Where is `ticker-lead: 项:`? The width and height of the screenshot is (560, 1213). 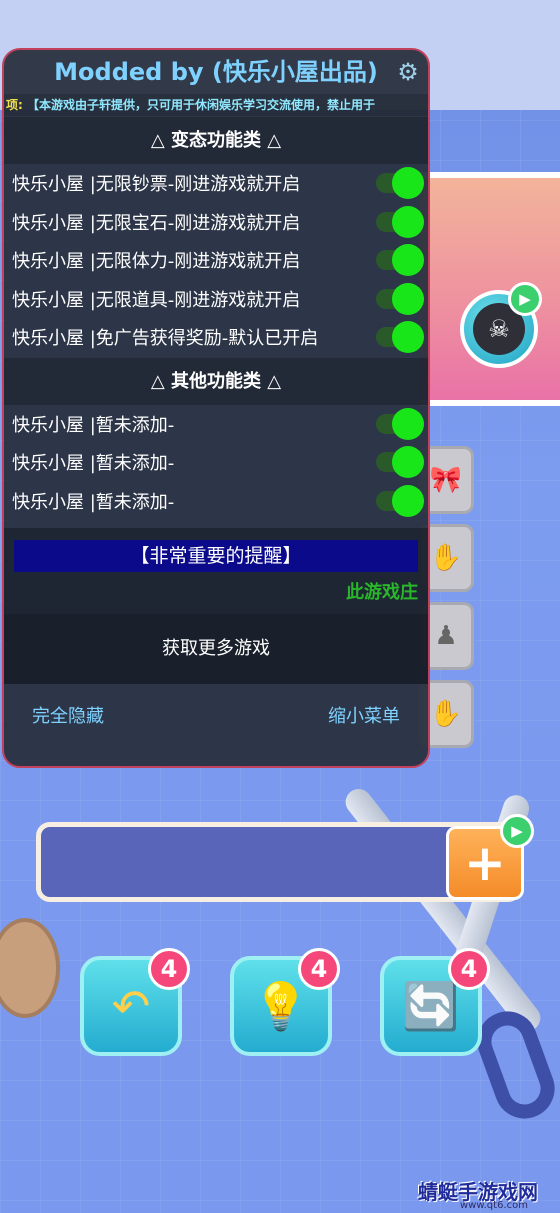
ticker-lead: 项: is located at coordinates (14, 105).